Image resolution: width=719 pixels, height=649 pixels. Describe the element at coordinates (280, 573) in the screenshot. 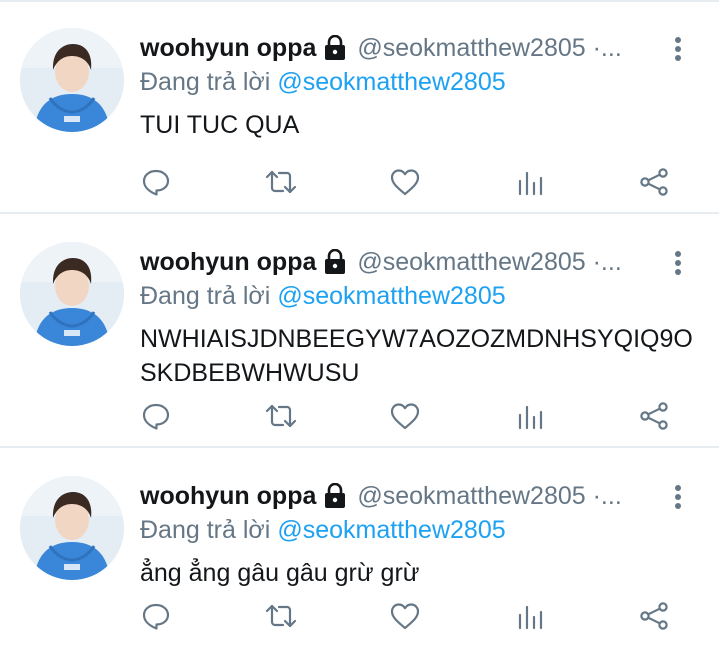

I see `tweet-text: ẳng ẳng gâu gâu grừ grừ` at that location.